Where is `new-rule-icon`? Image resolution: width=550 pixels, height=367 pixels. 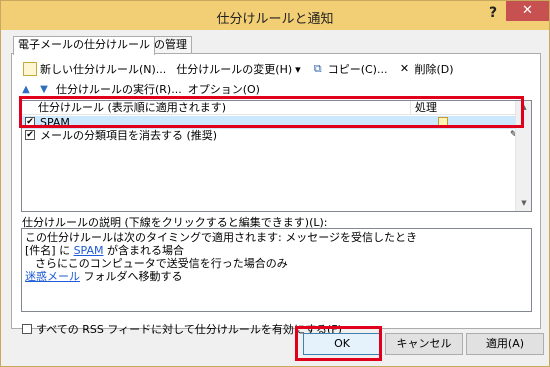
new-rule-icon is located at coordinates (30, 69).